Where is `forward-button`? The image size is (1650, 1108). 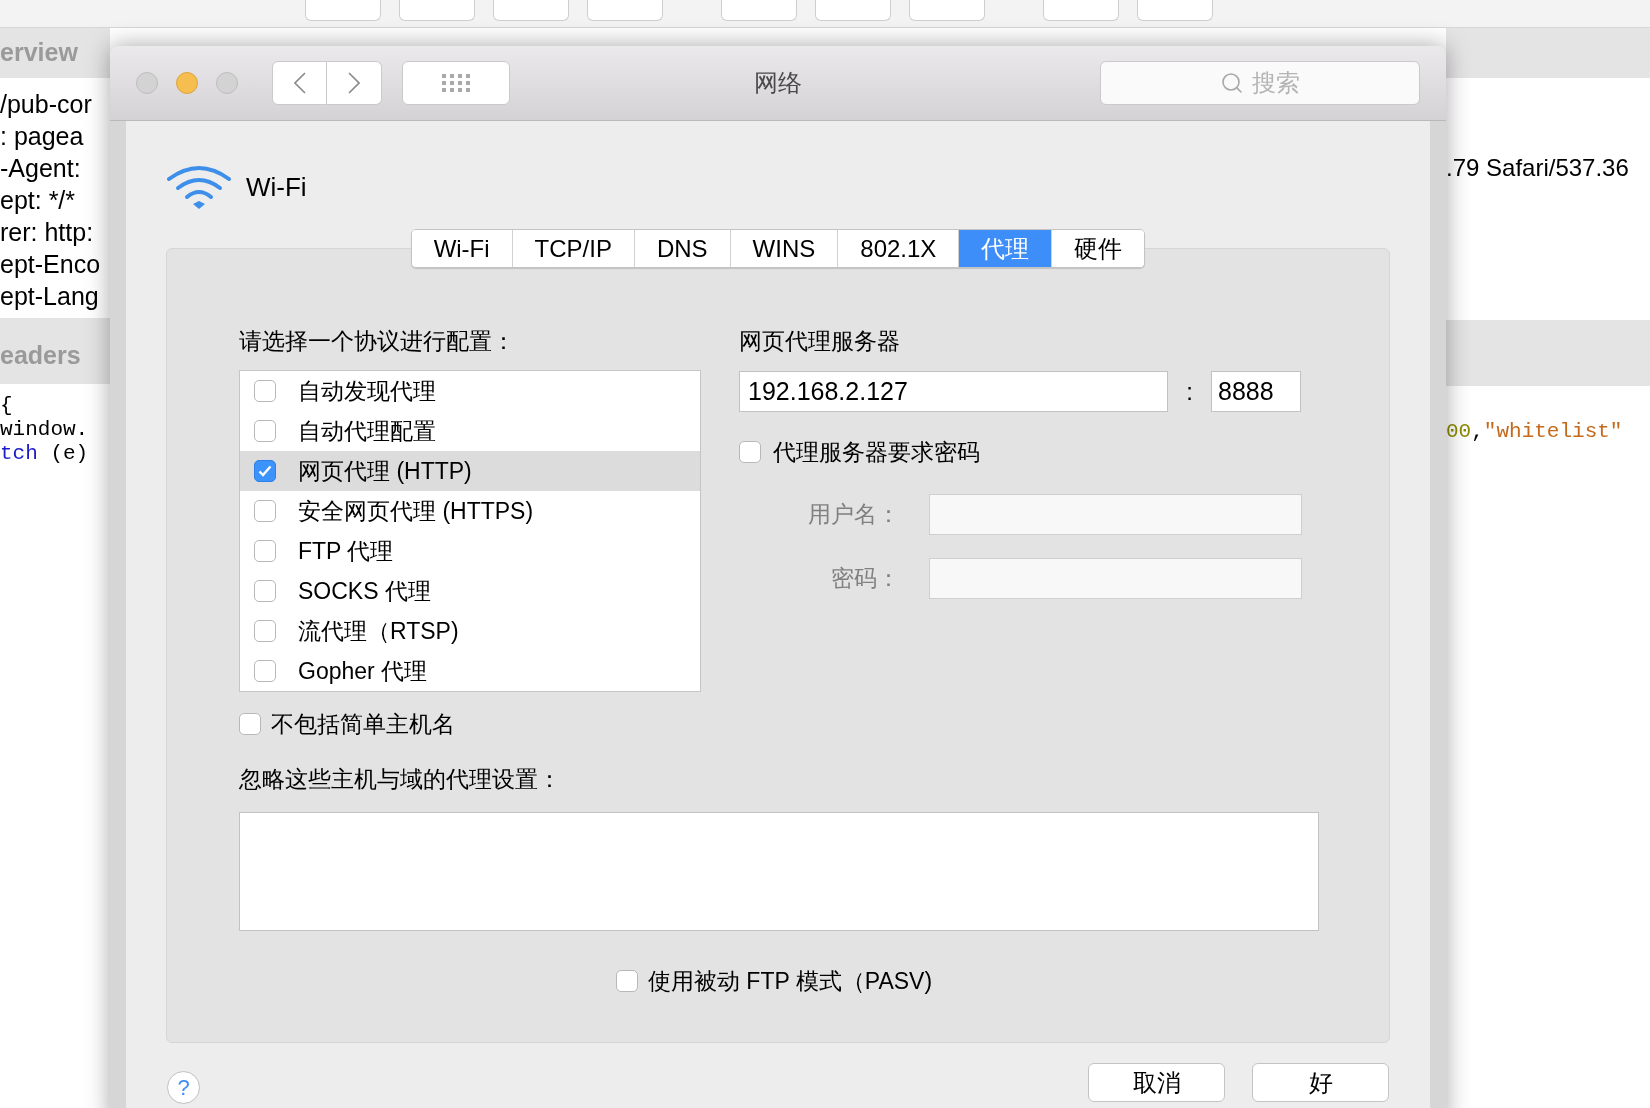
forward-button is located at coordinates (354, 83).